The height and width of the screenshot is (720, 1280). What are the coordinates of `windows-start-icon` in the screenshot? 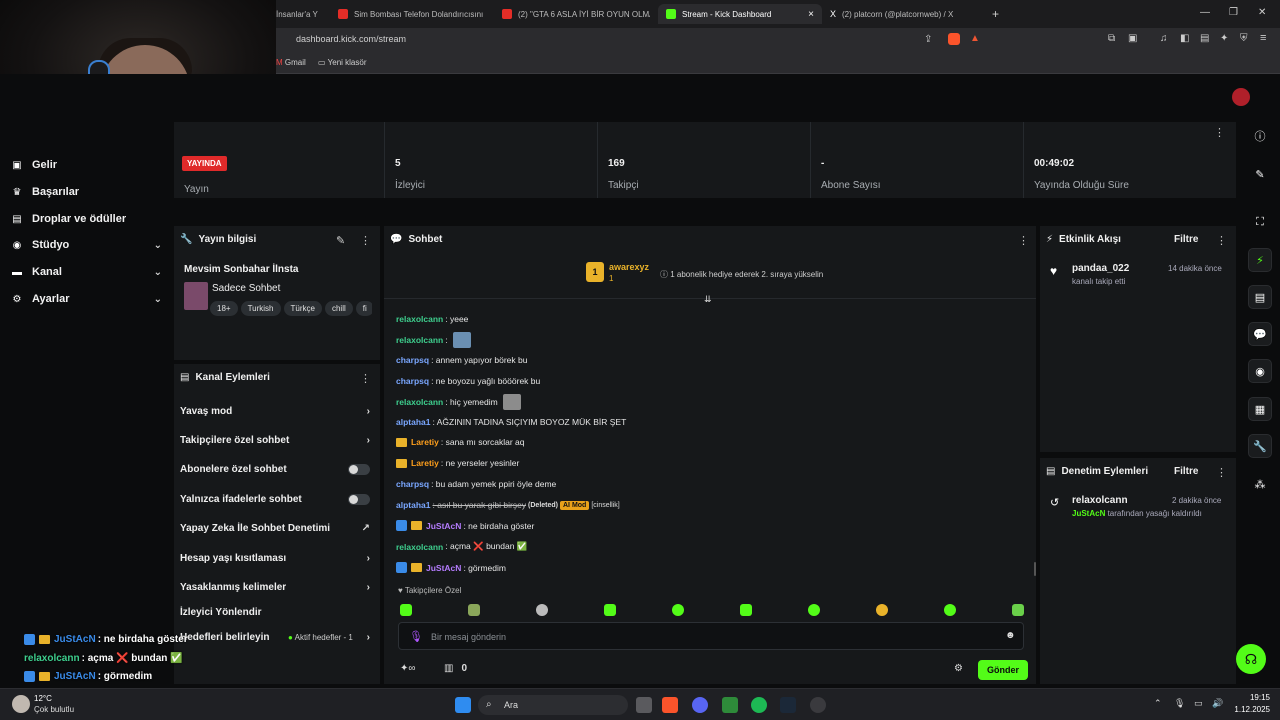 It's located at (463, 705).